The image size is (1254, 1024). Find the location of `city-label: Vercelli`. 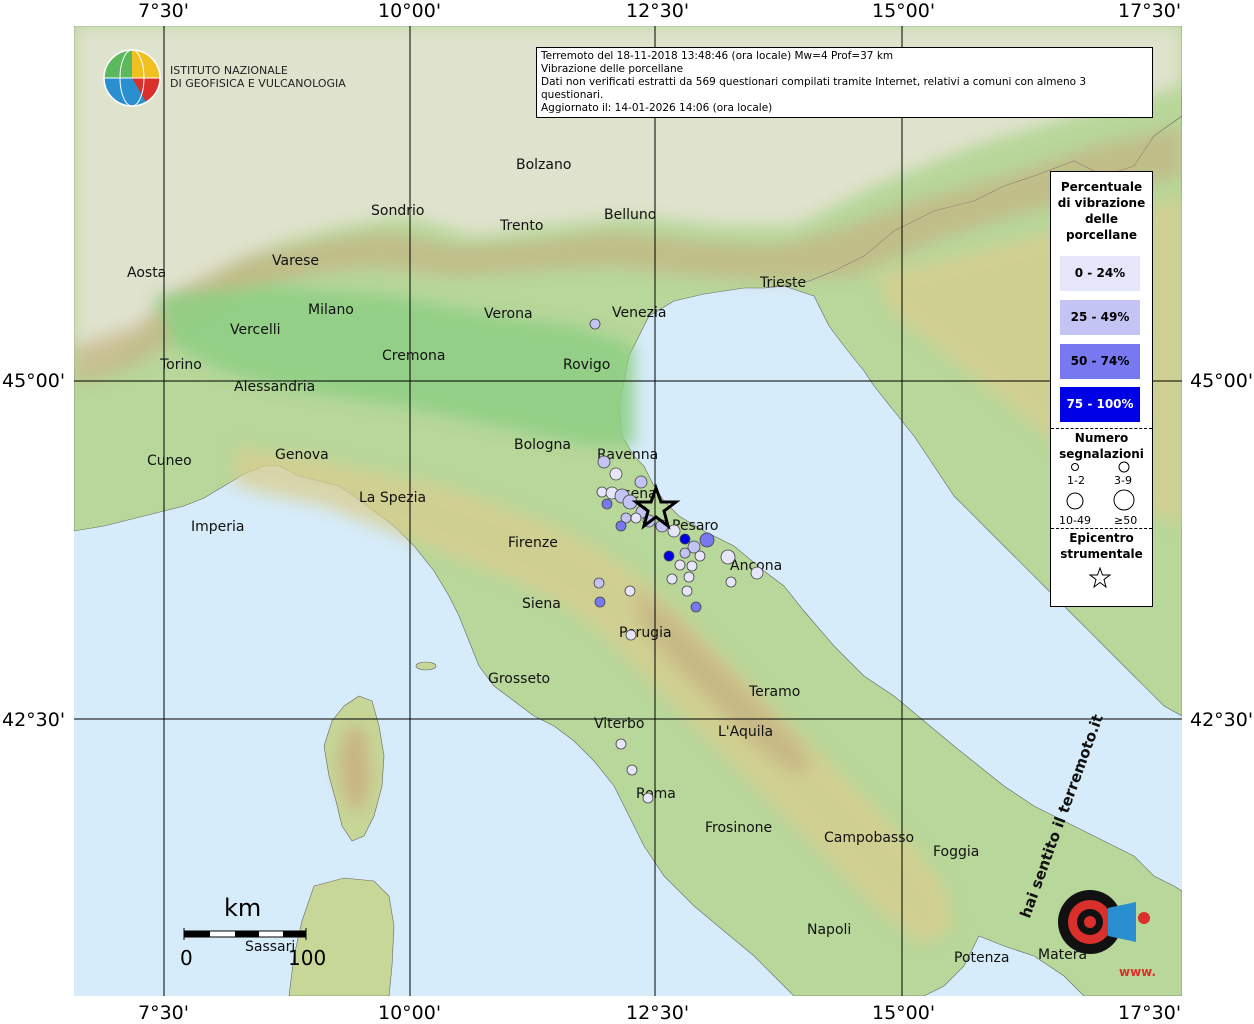

city-label: Vercelli is located at coordinates (255, 330).